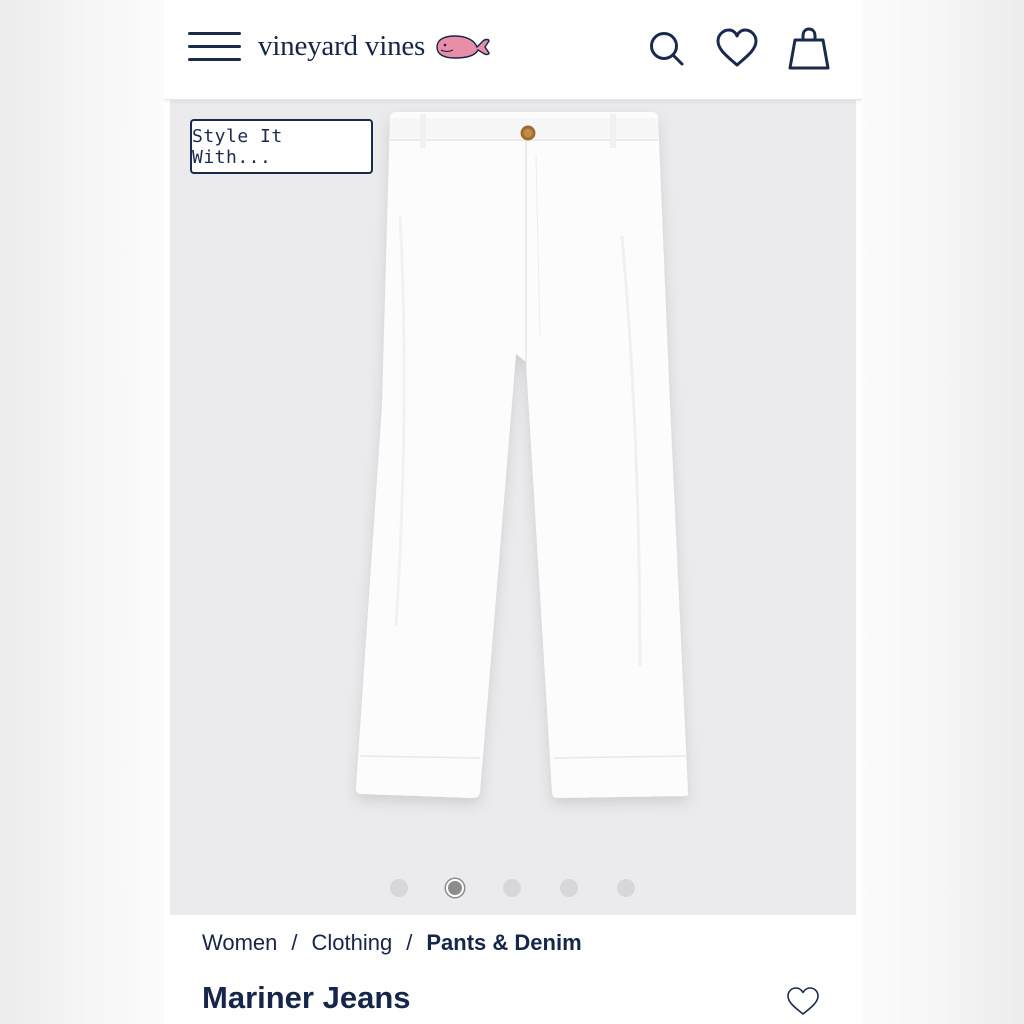 The height and width of the screenshot is (1024, 1024). What do you see at coordinates (803, 1001) in the screenshot?
I see `add-to-wishlist-heart-icon` at bounding box center [803, 1001].